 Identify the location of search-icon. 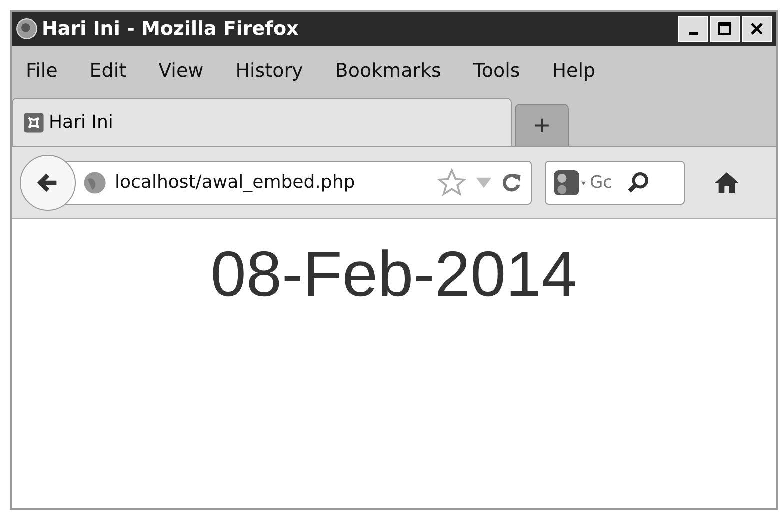
(638, 182).